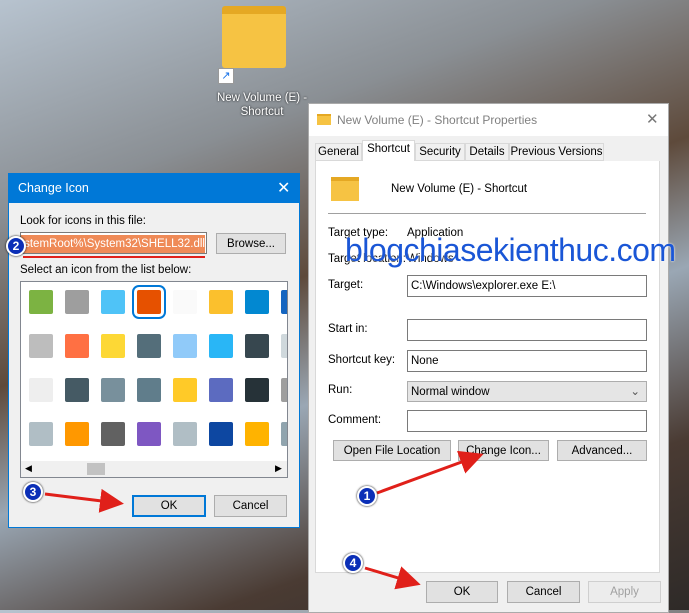 This screenshot has width=689, height=613. I want to click on step-badge-2: 2, so click(16, 246).